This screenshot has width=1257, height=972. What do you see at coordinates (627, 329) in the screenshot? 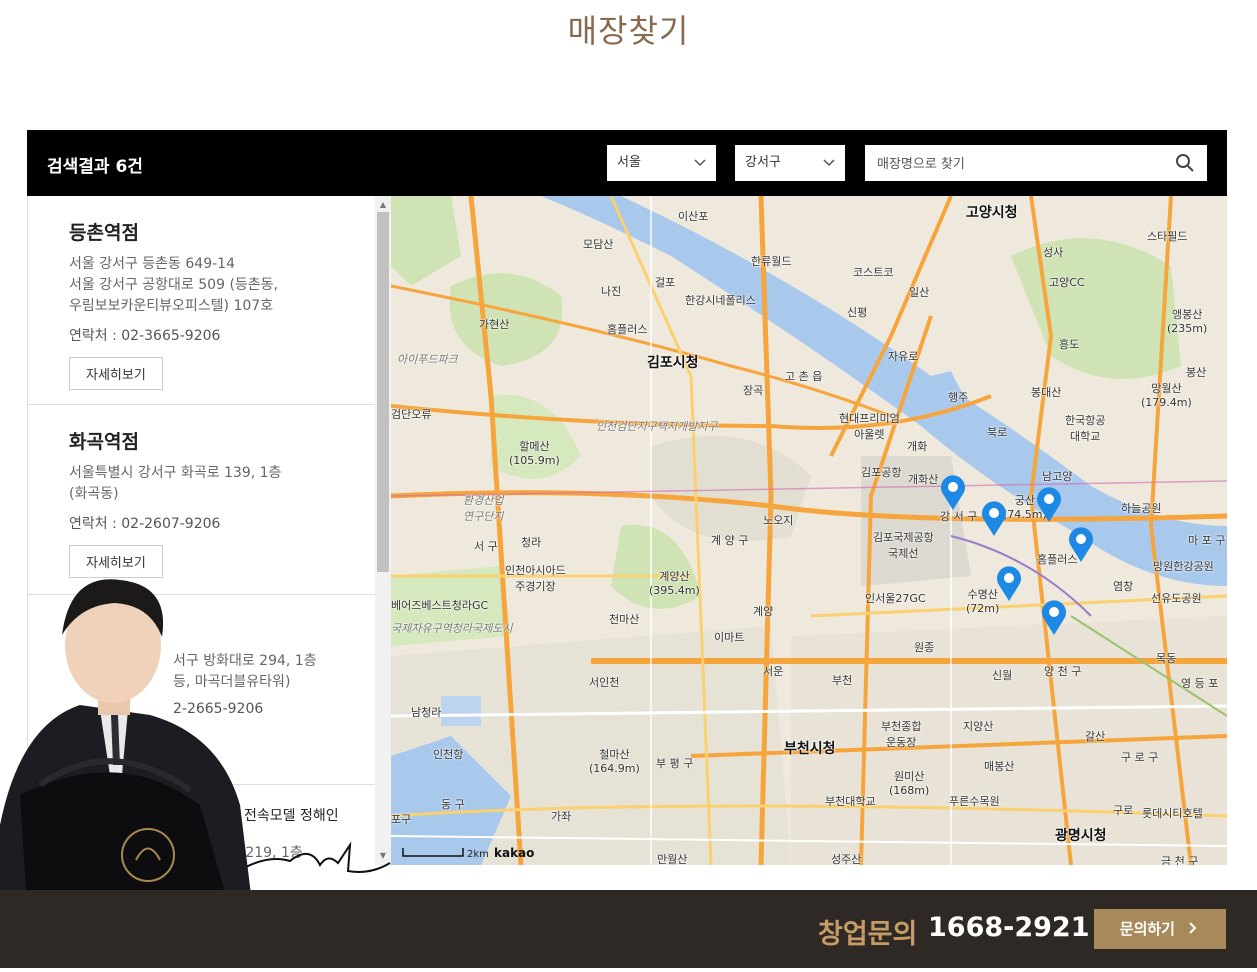
I see `map-label: 홈플러스` at bounding box center [627, 329].